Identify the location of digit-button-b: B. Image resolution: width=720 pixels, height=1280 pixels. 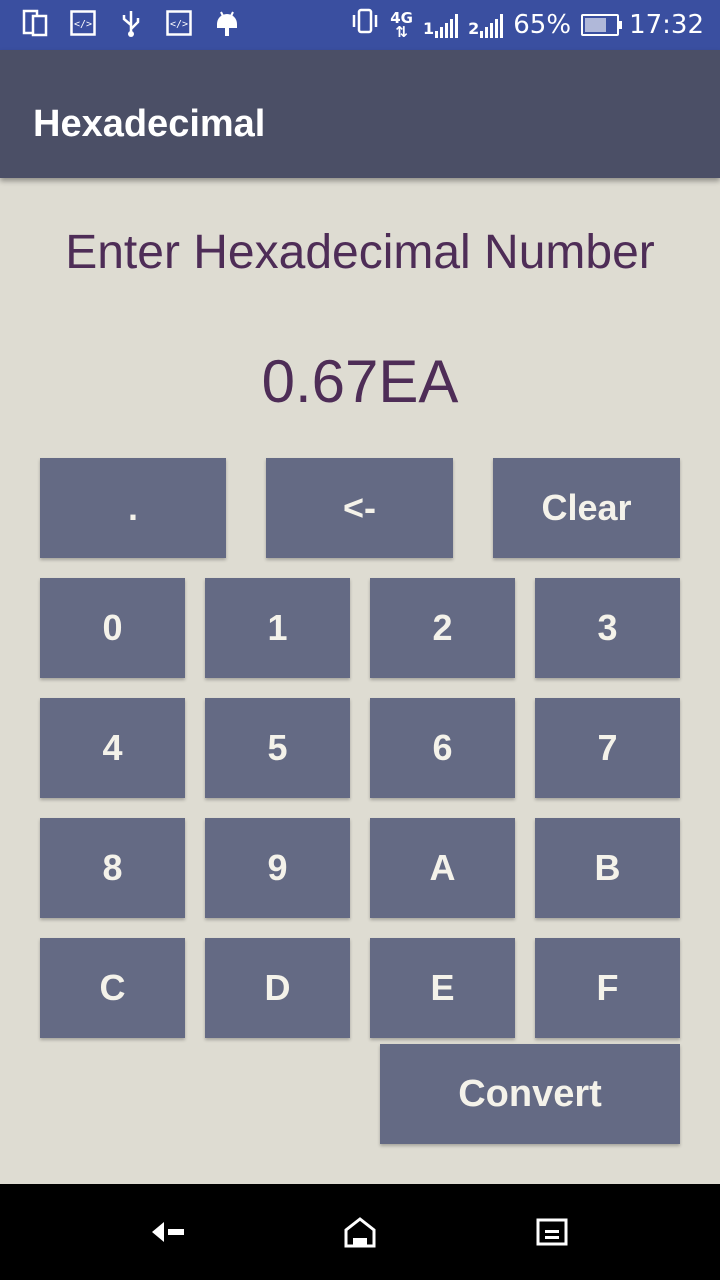
(607, 868).